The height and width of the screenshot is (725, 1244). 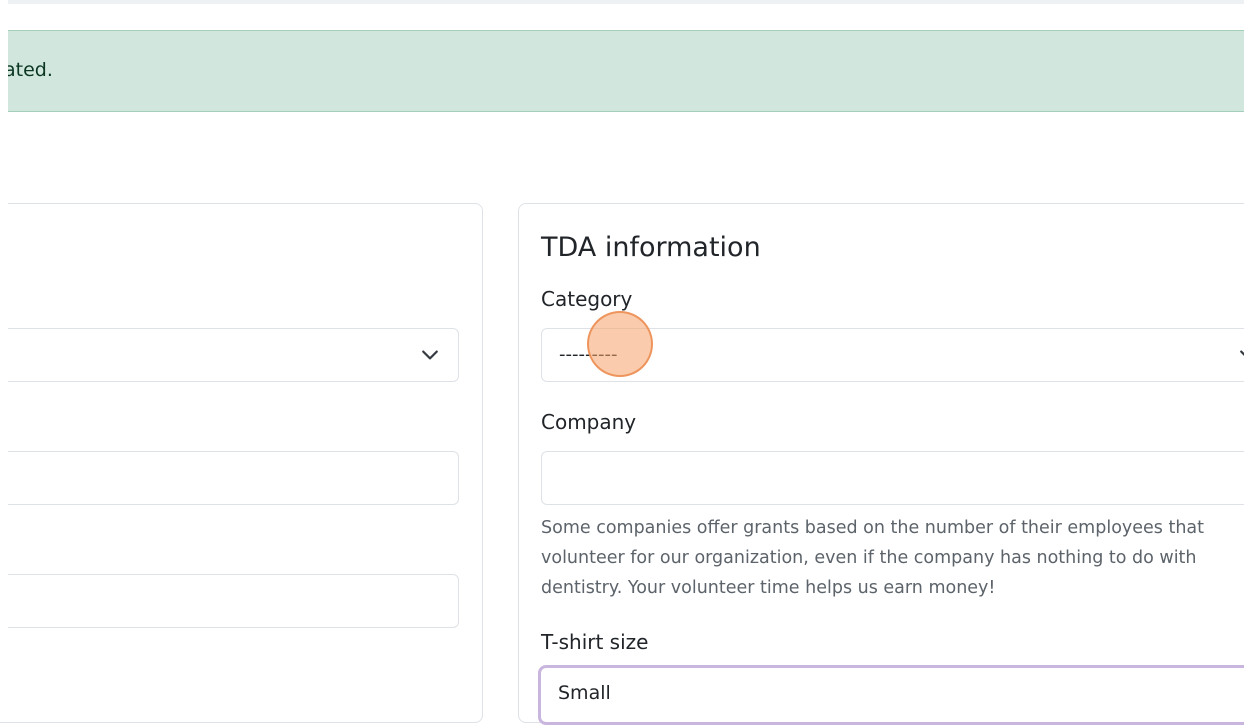 What do you see at coordinates (622, 2) in the screenshot?
I see `top-strip` at bounding box center [622, 2].